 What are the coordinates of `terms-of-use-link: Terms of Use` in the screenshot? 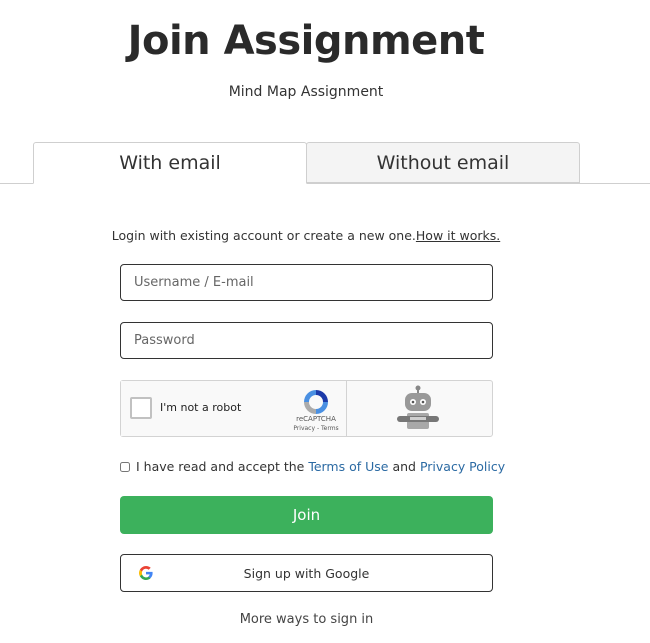 It's located at (348, 466).